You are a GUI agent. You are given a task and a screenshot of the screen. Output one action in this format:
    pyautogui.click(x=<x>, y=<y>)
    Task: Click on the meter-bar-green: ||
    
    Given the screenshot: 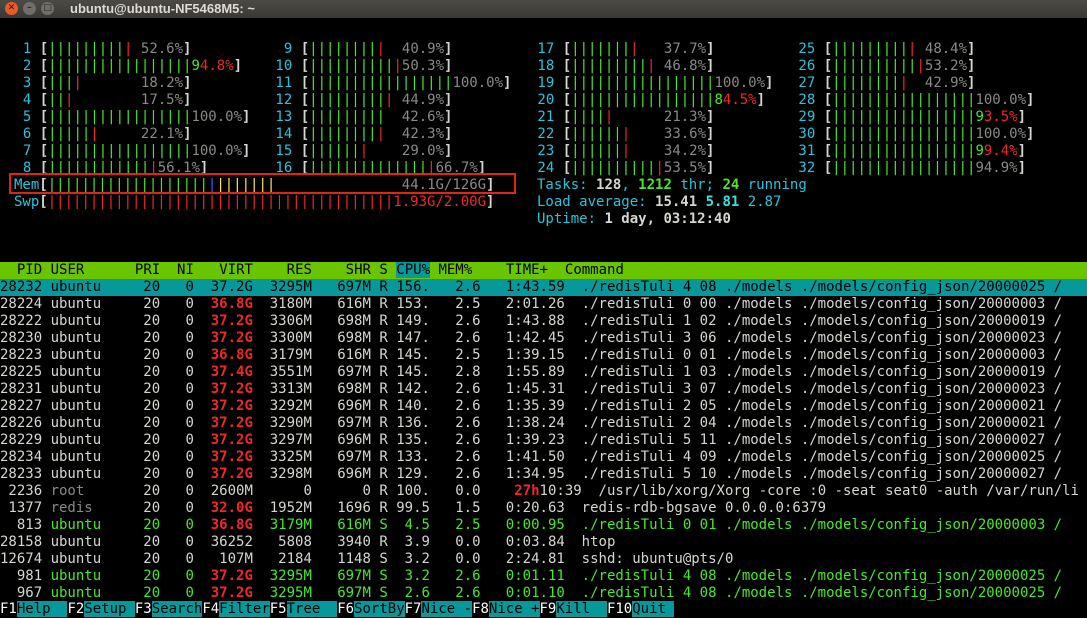 What is the action you would take?
    pyautogui.click(x=57, y=100)
    